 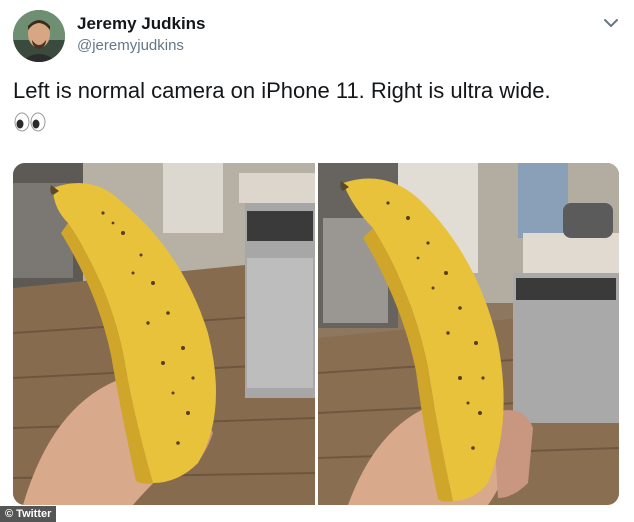 I want to click on eyes-emoji-icon, so click(x=30, y=122).